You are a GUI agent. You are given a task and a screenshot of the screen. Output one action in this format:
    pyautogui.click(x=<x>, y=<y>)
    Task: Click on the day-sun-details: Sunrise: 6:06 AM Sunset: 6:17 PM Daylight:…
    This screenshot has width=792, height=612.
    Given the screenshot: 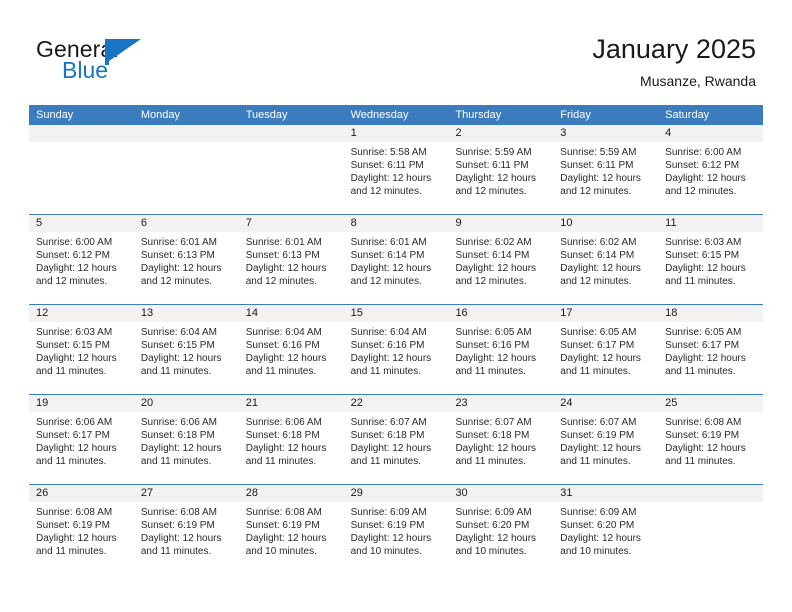 What is the action you would take?
    pyautogui.click(x=81, y=440)
    